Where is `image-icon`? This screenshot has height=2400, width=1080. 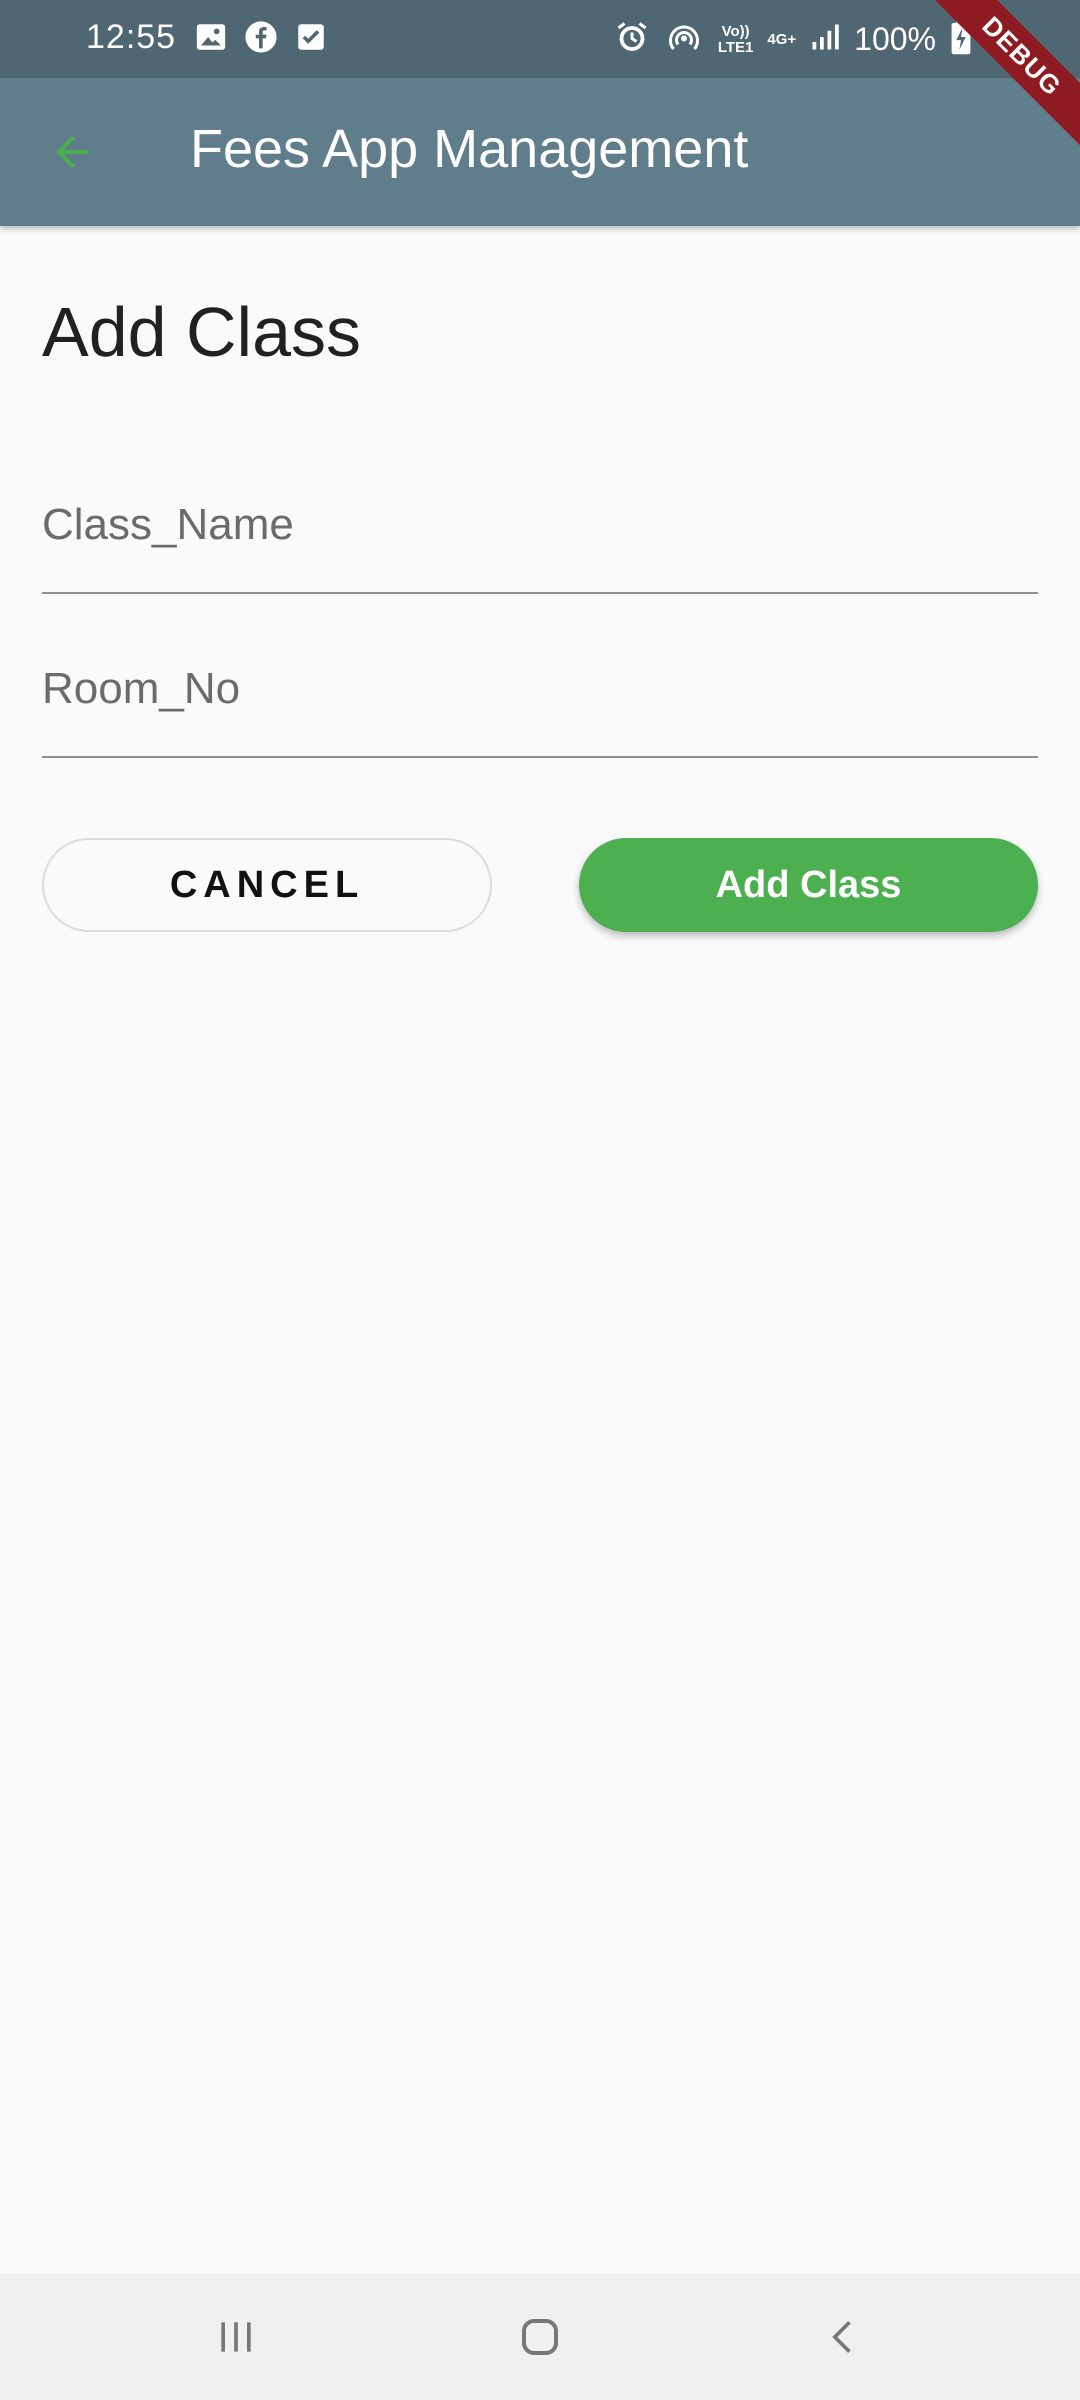 image-icon is located at coordinates (211, 39).